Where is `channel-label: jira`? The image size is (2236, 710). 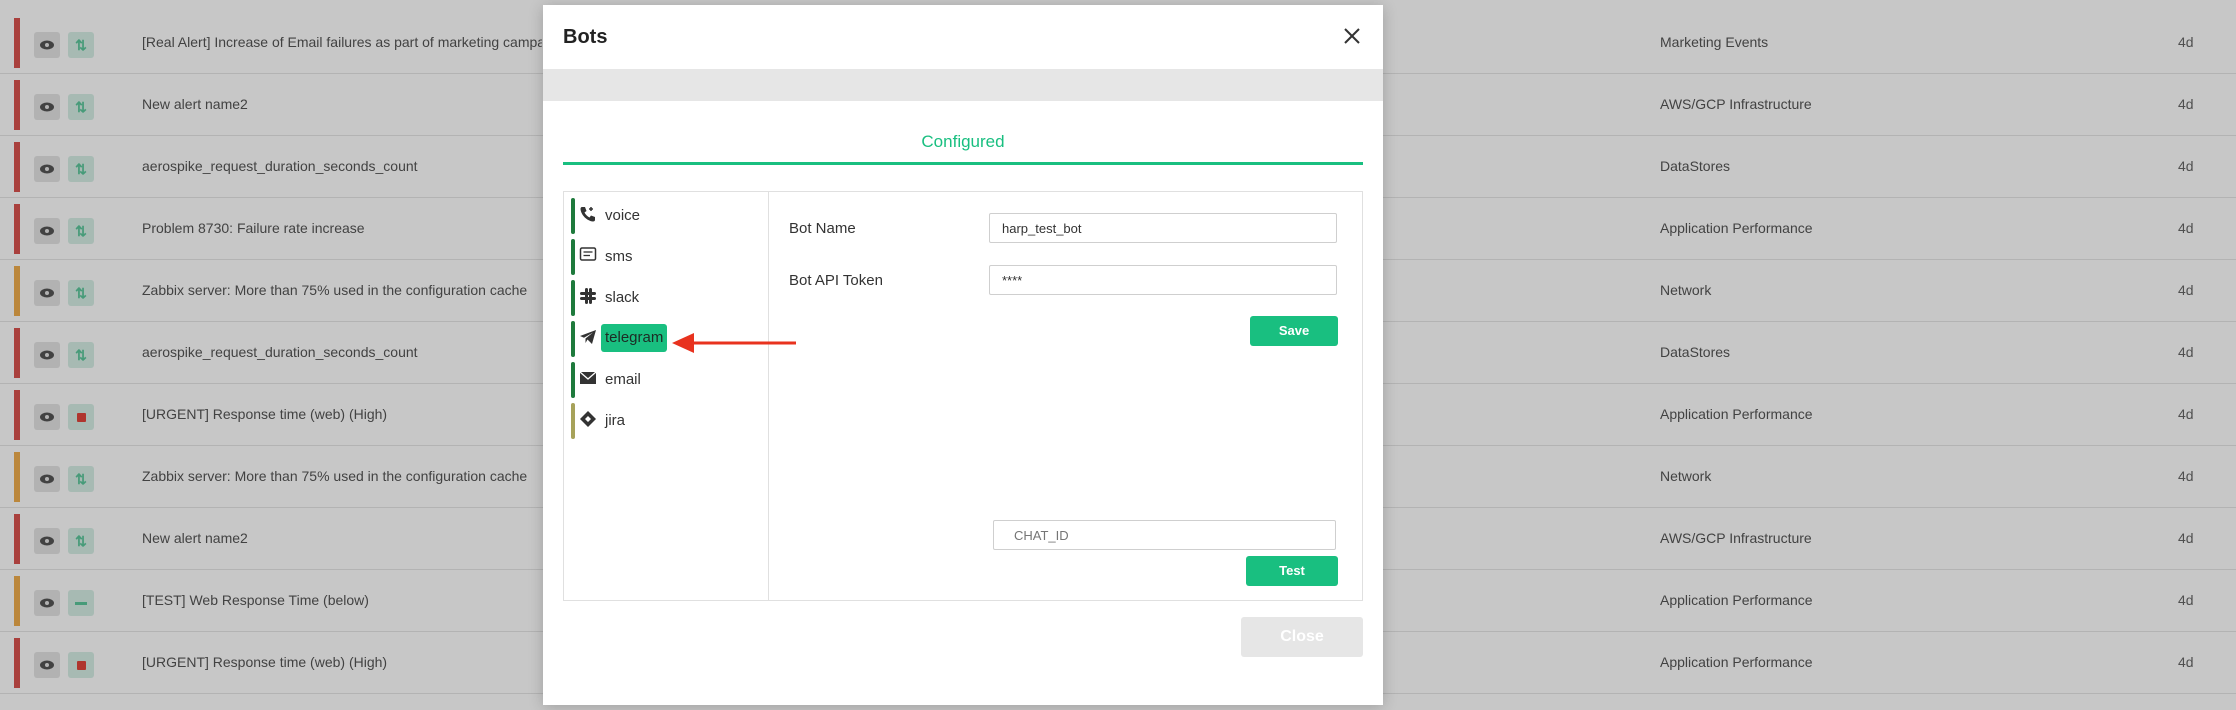 channel-label: jira is located at coordinates (615, 420).